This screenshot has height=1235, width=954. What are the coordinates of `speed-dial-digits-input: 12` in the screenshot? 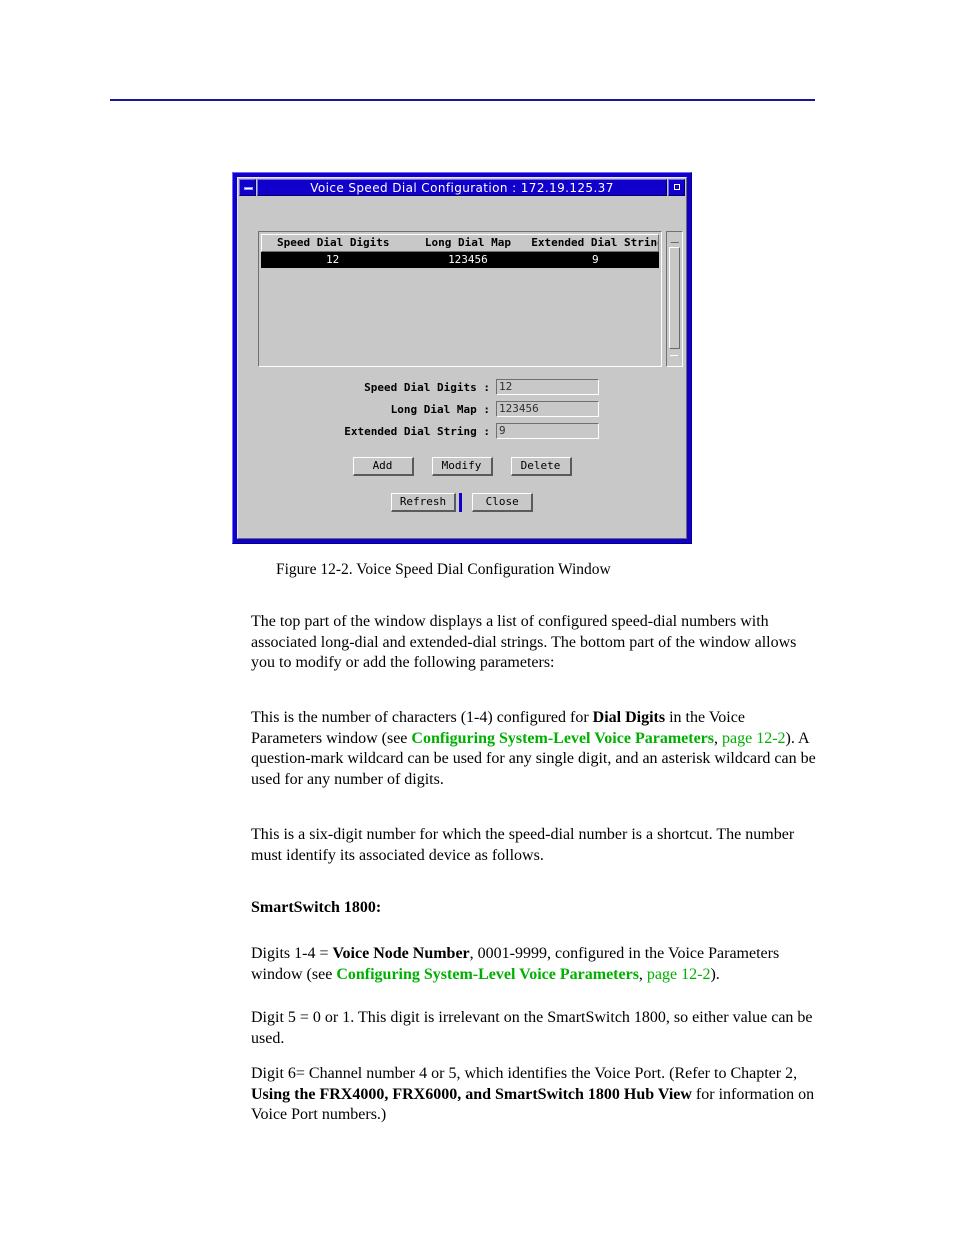 It's located at (547, 387).